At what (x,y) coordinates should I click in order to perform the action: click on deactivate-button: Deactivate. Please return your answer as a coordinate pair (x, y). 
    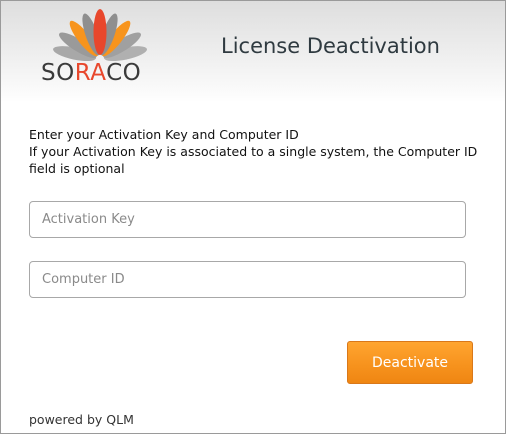
    Looking at the image, I should click on (410, 362).